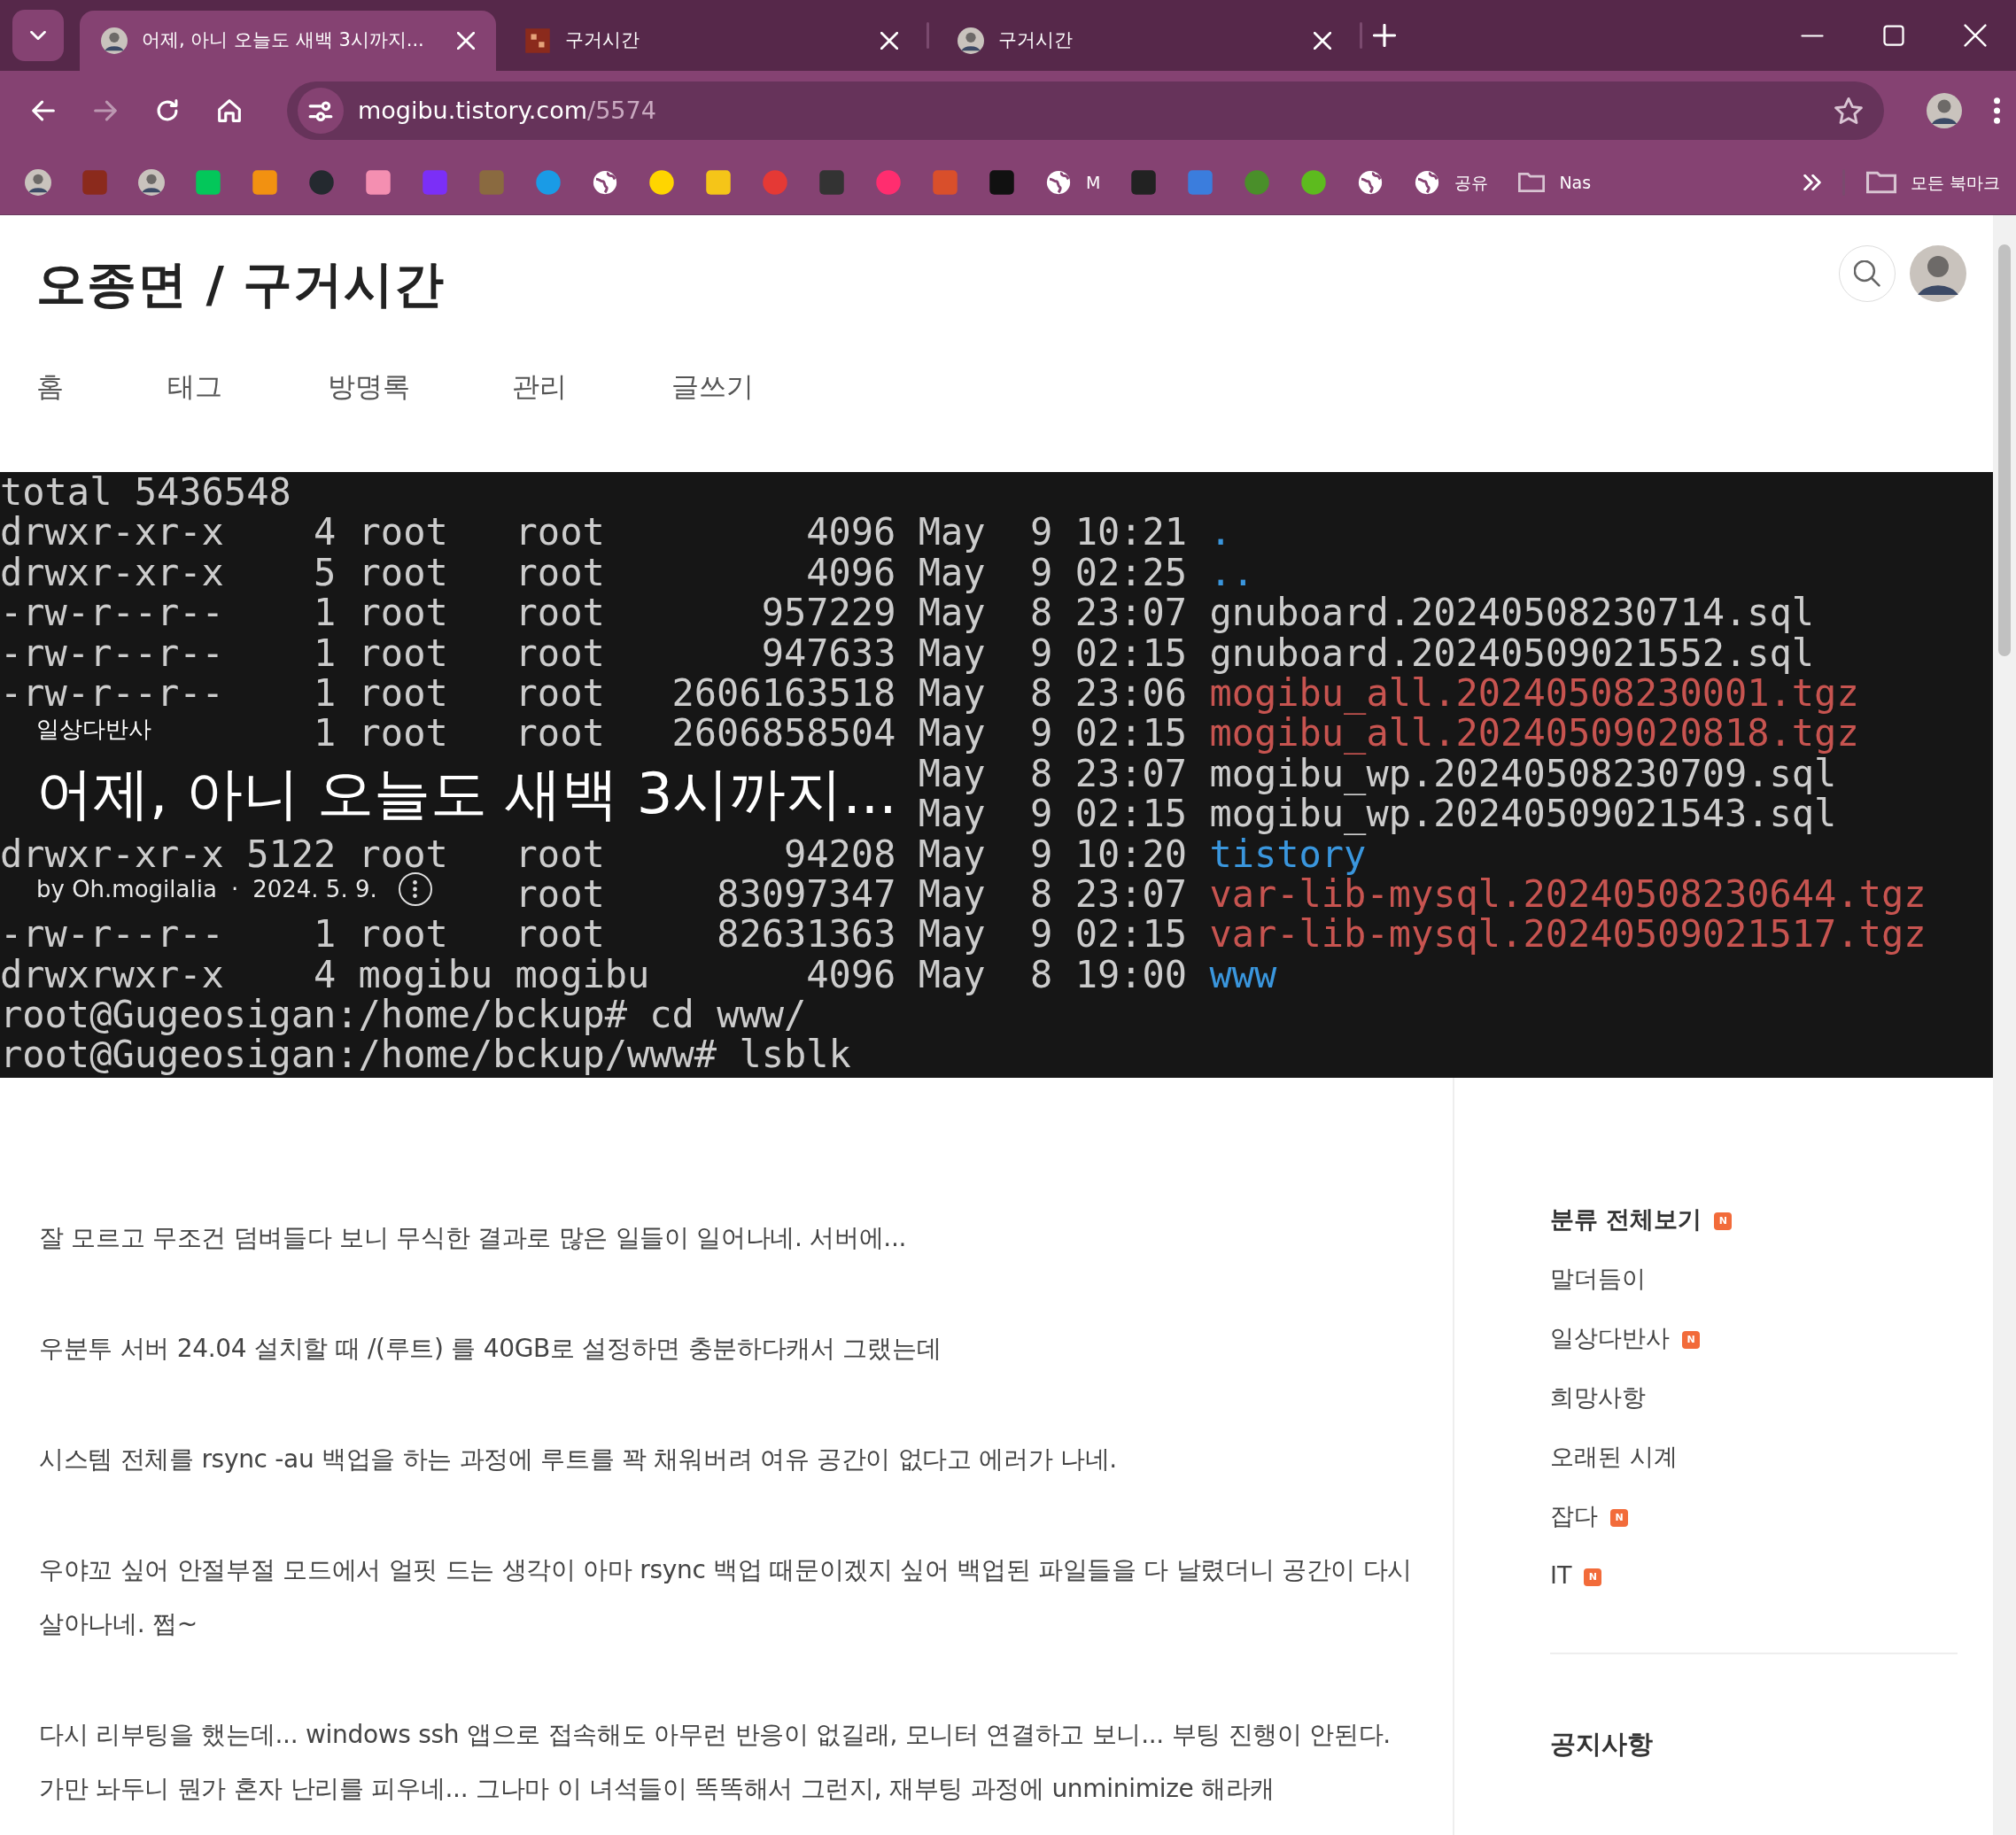 The image size is (2016, 1835). What do you see at coordinates (1131, 532) in the screenshot?
I see `time-text: 10:21` at bounding box center [1131, 532].